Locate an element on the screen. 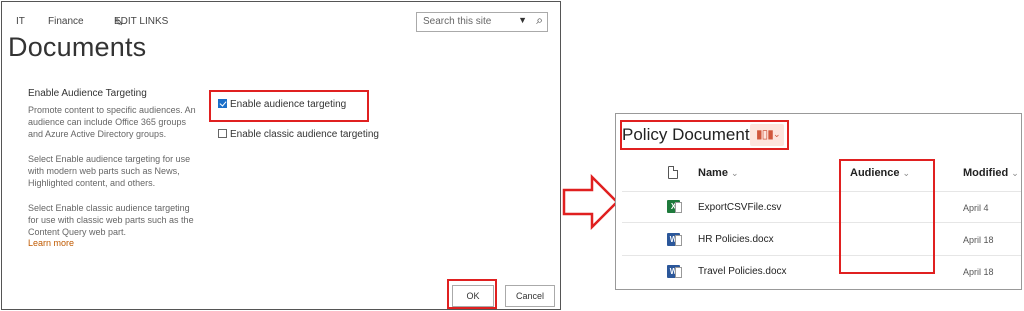 The image size is (1024, 311). nav-link-finance: Finance is located at coordinates (66, 21).